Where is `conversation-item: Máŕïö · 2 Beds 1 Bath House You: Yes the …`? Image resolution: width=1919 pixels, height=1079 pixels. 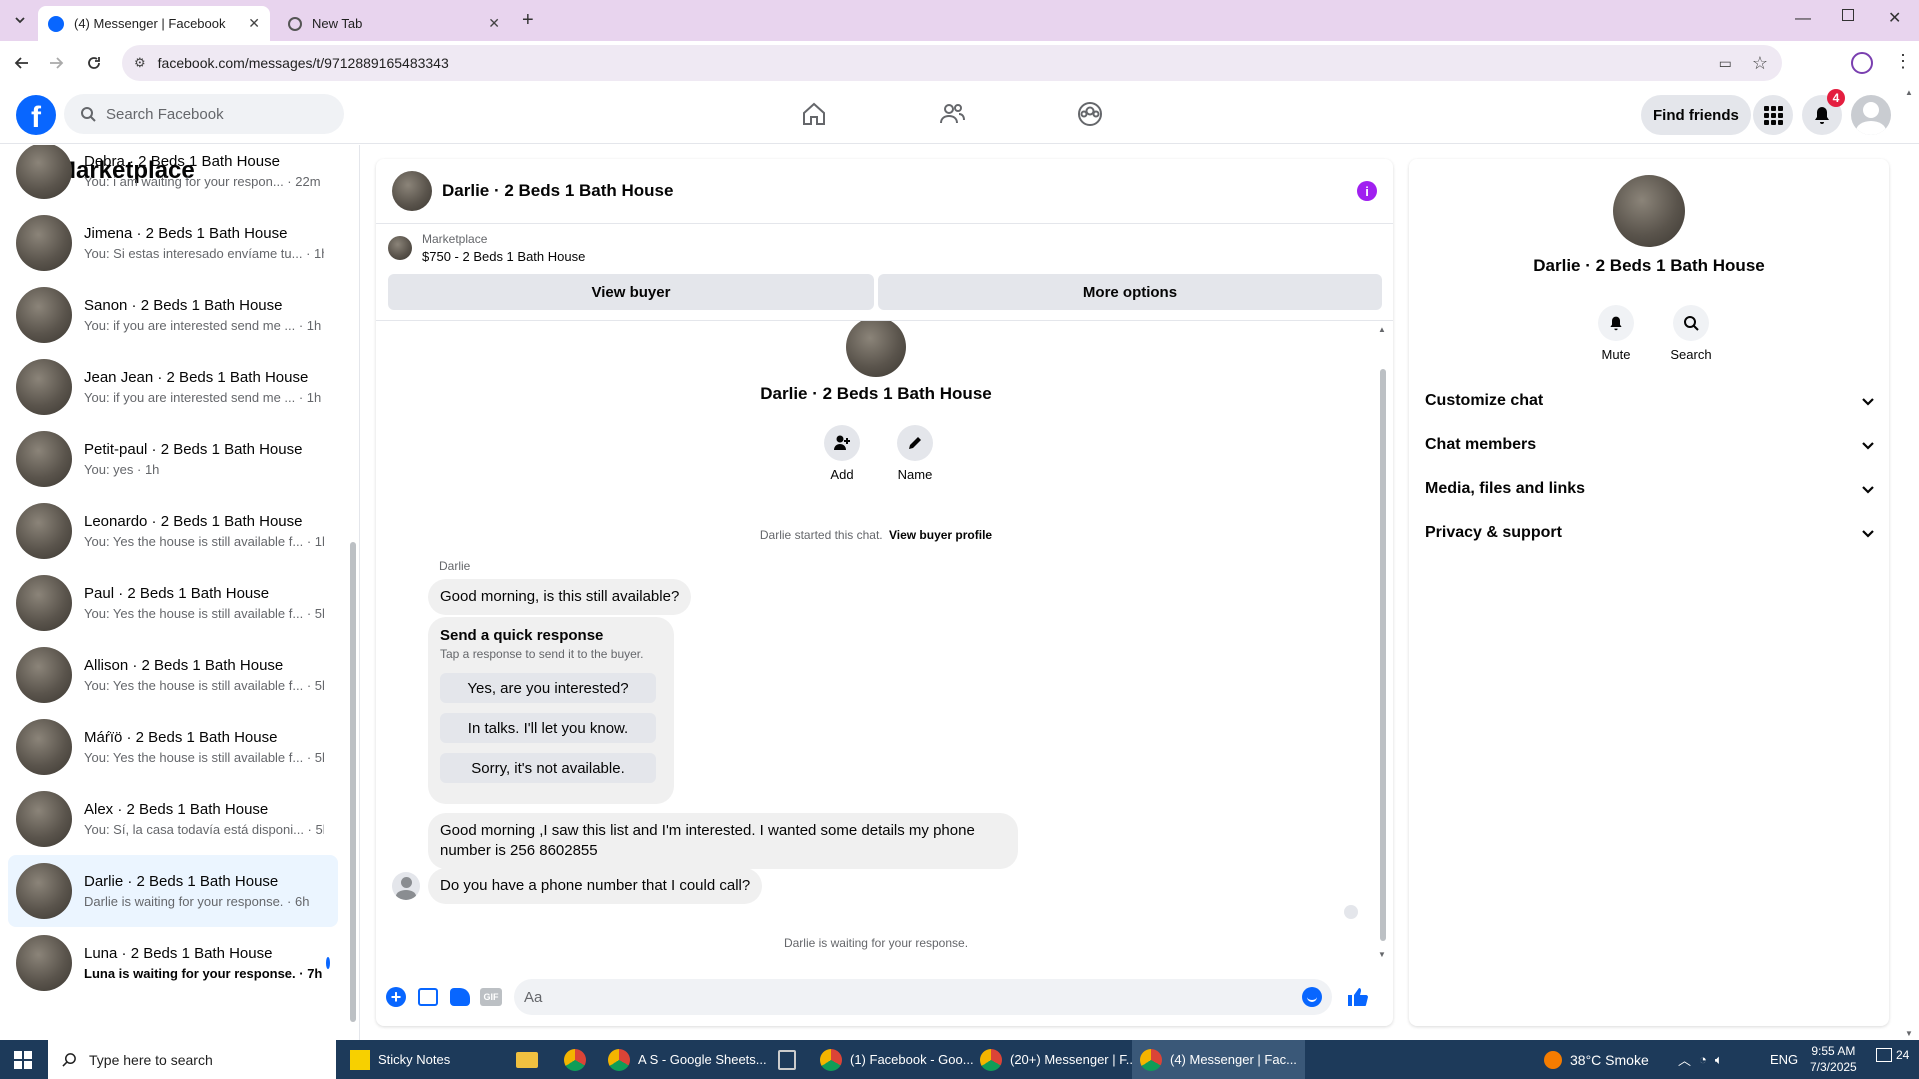
conversation-item: Máŕïö · 2 Beds 1 Bath House You: Yes the … is located at coordinates (173, 747).